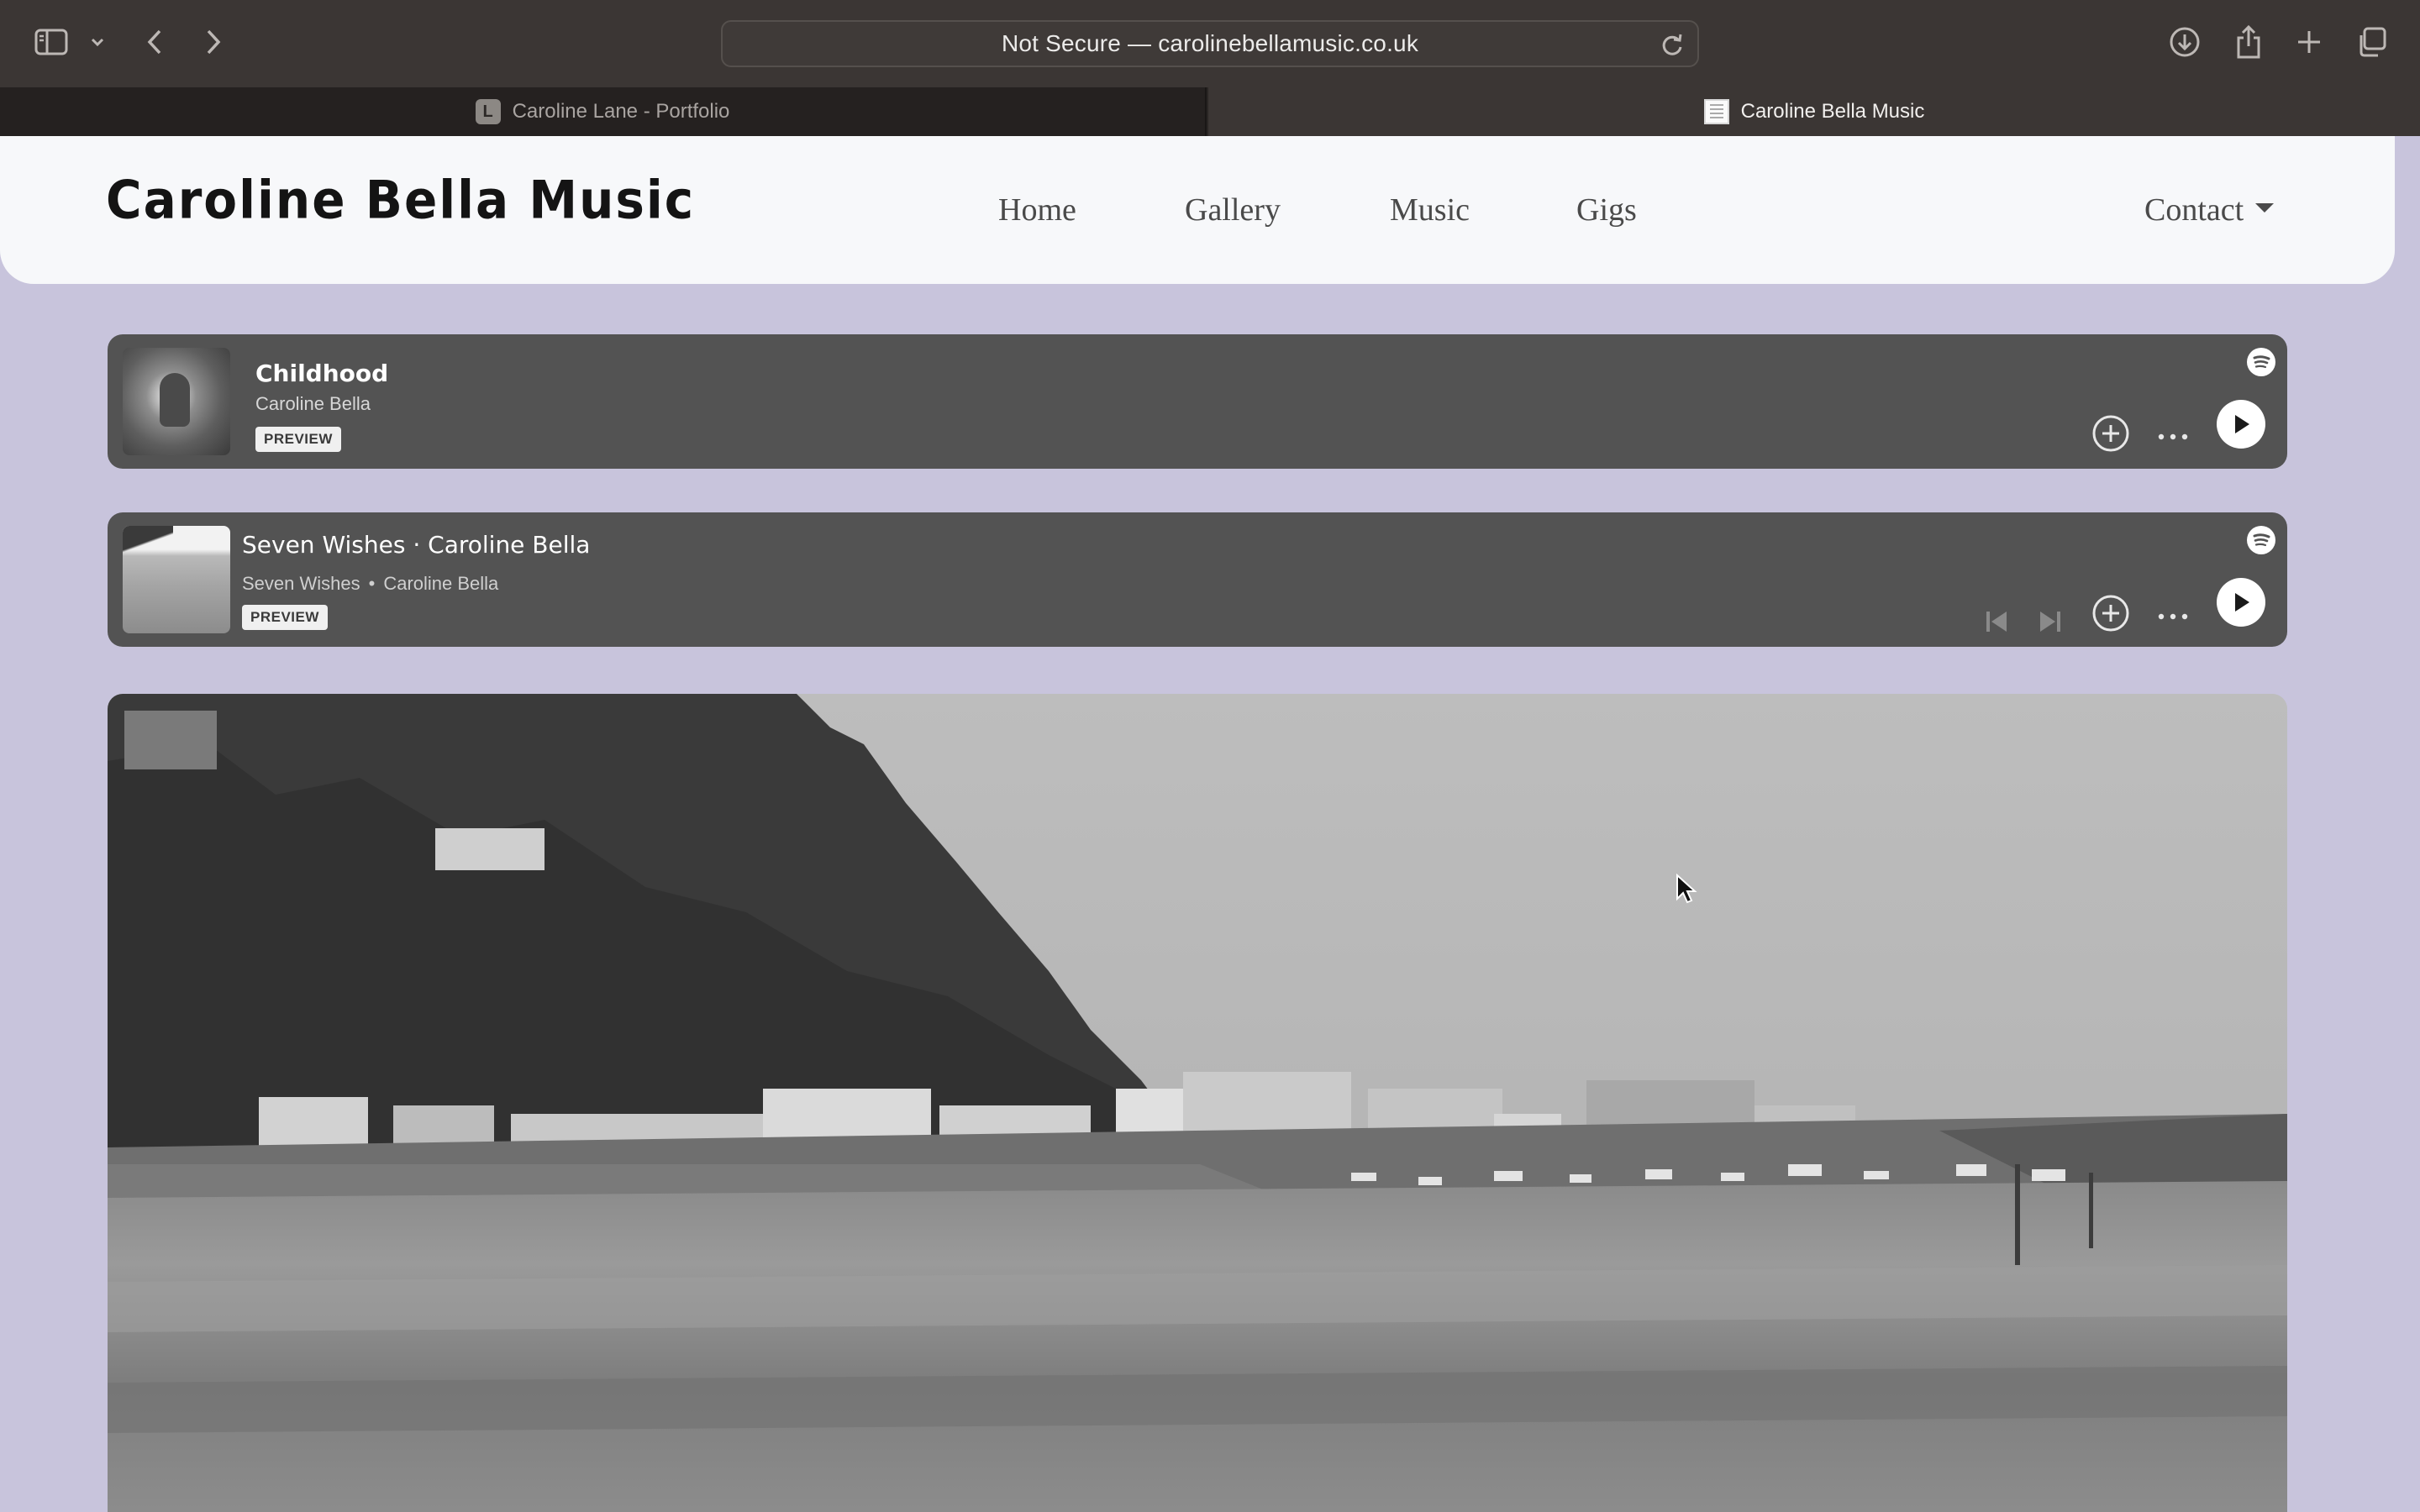 This screenshot has width=2420, height=1512. I want to click on forward-icon, so click(214, 42).